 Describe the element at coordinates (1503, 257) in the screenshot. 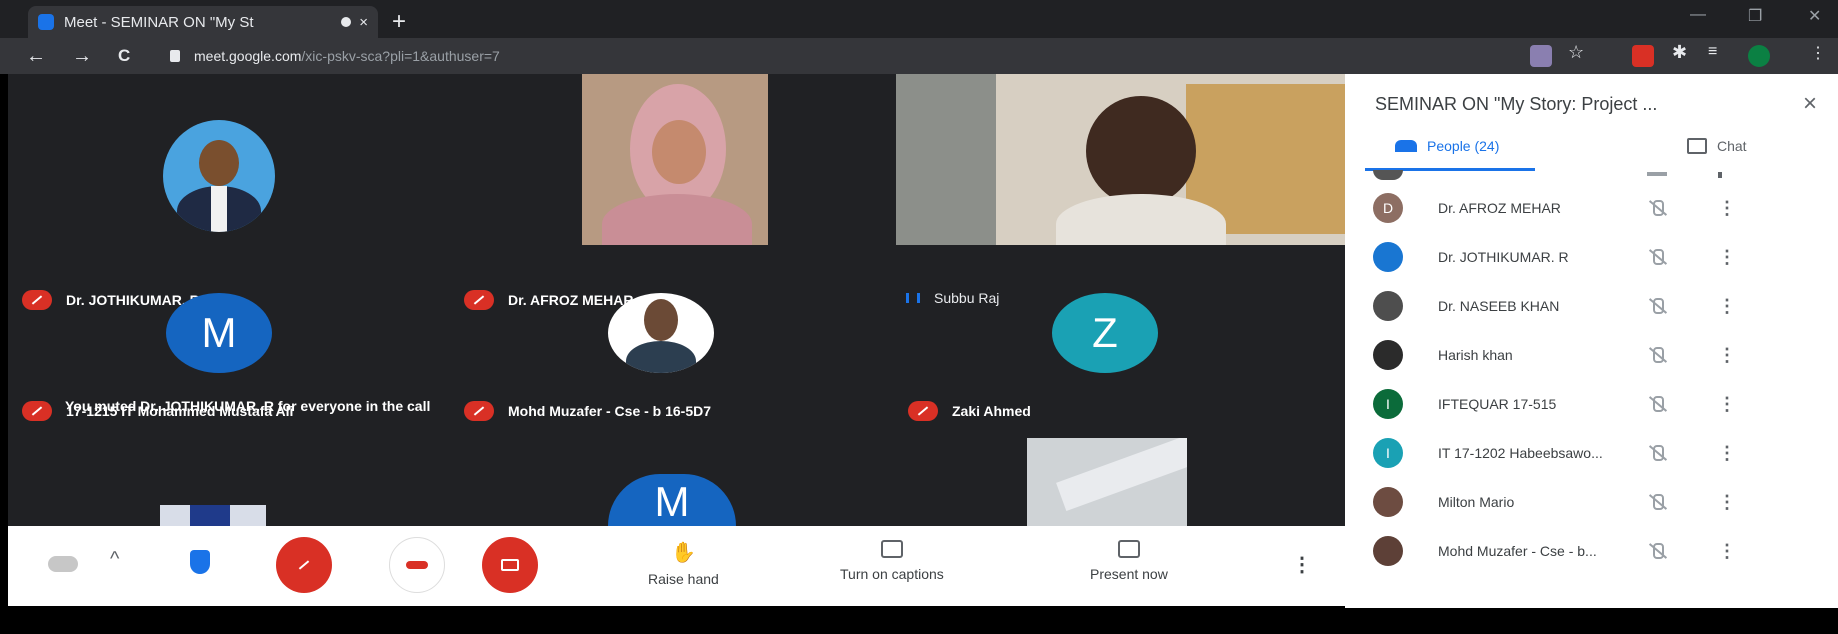

I see `person-name: Dr. JOTHIKUMAR. R` at that location.